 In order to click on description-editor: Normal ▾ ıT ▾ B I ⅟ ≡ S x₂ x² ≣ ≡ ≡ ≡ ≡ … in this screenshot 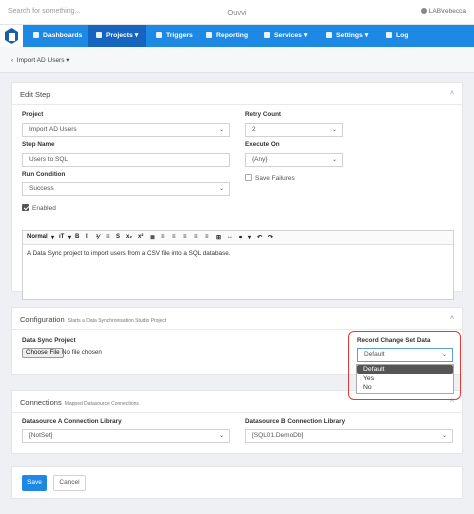, I will do `click(238, 265)`.